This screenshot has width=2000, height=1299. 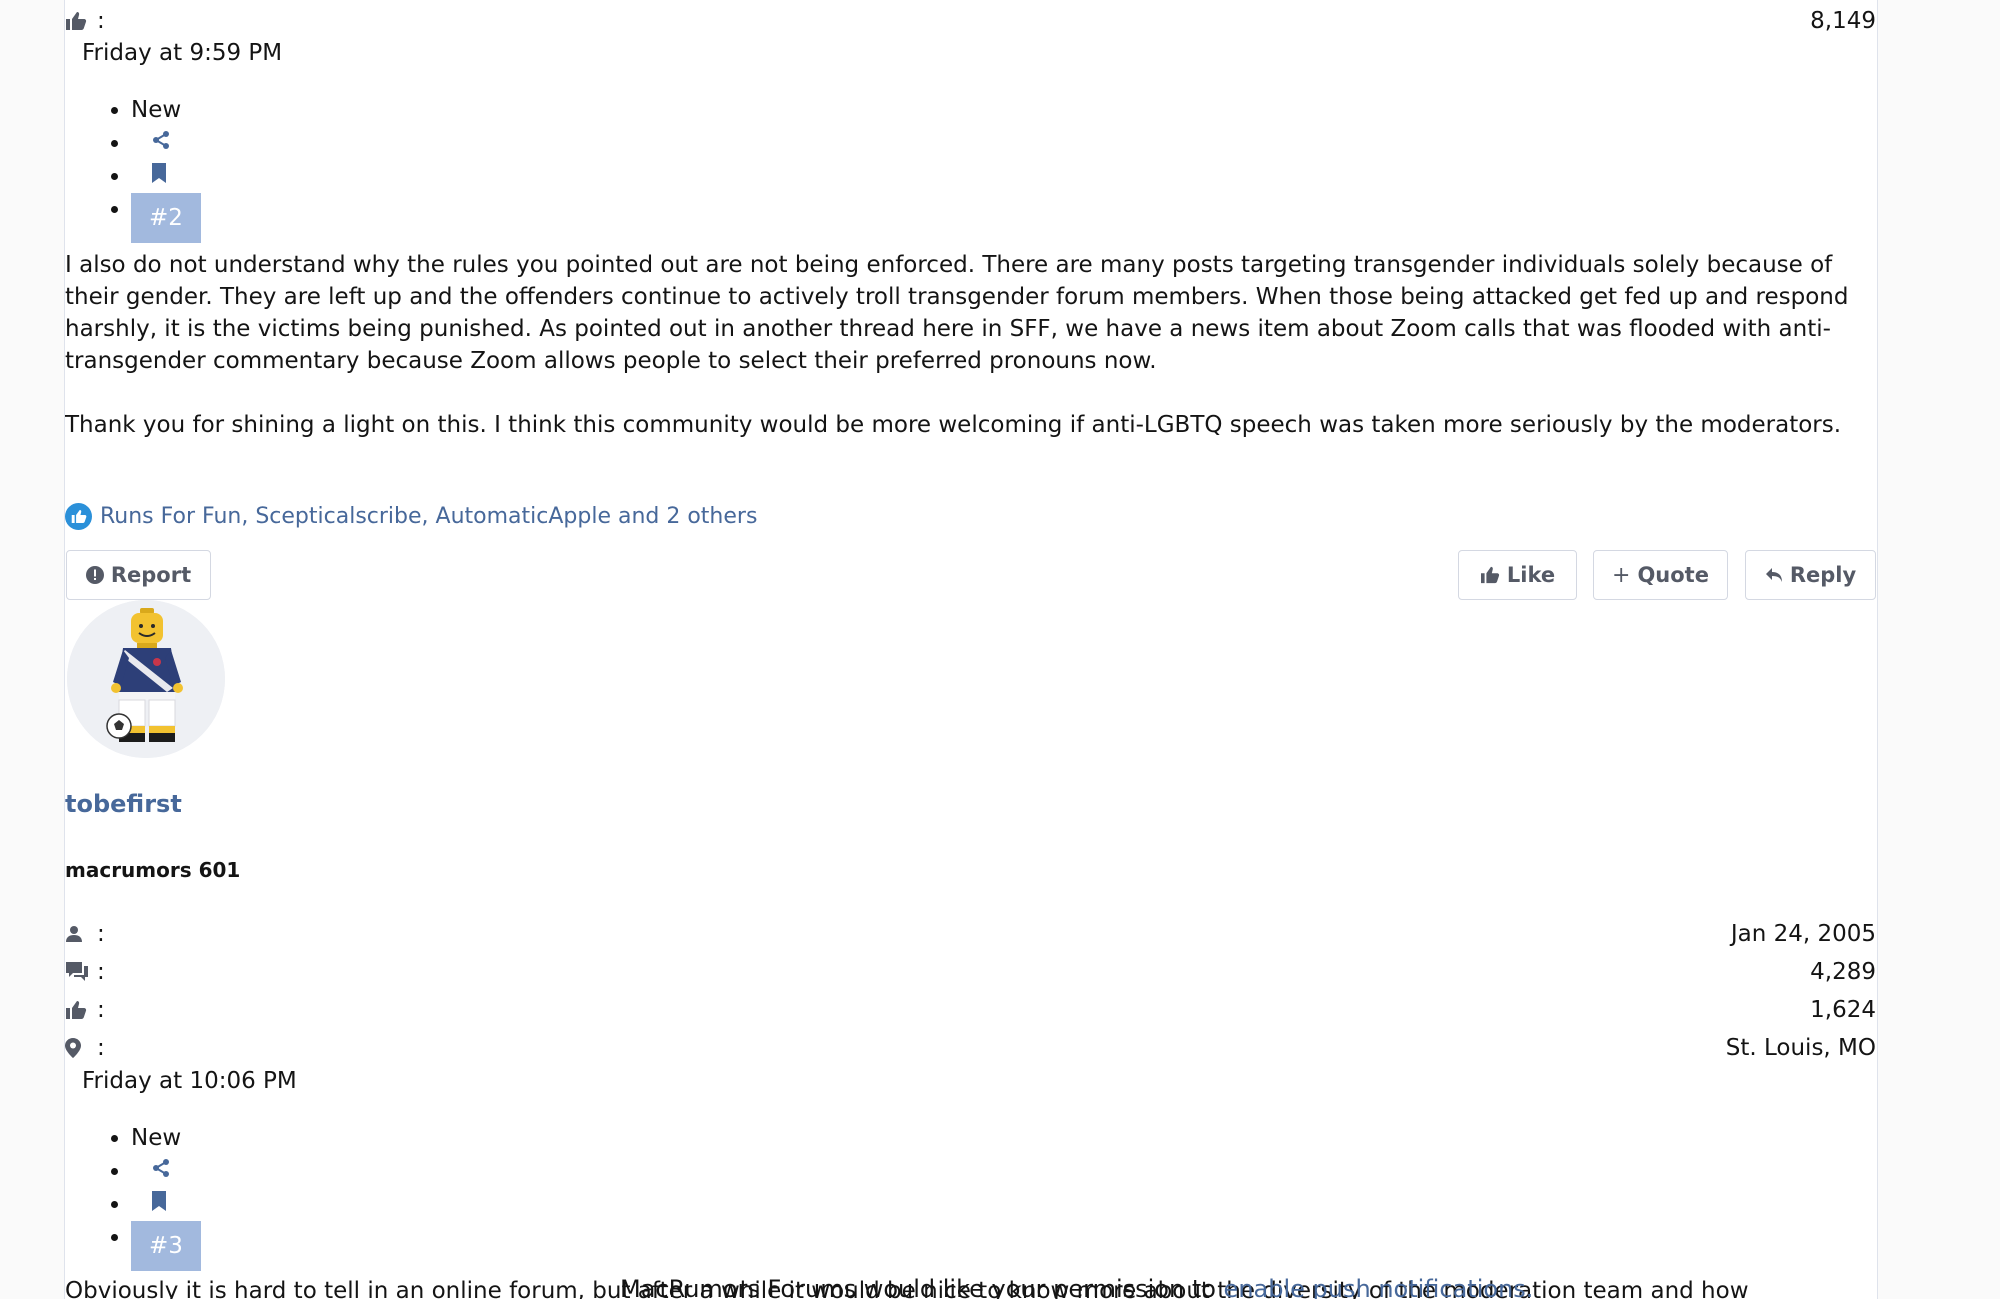 I want to click on post-number-item: #3, so click(x=166, y=1246).